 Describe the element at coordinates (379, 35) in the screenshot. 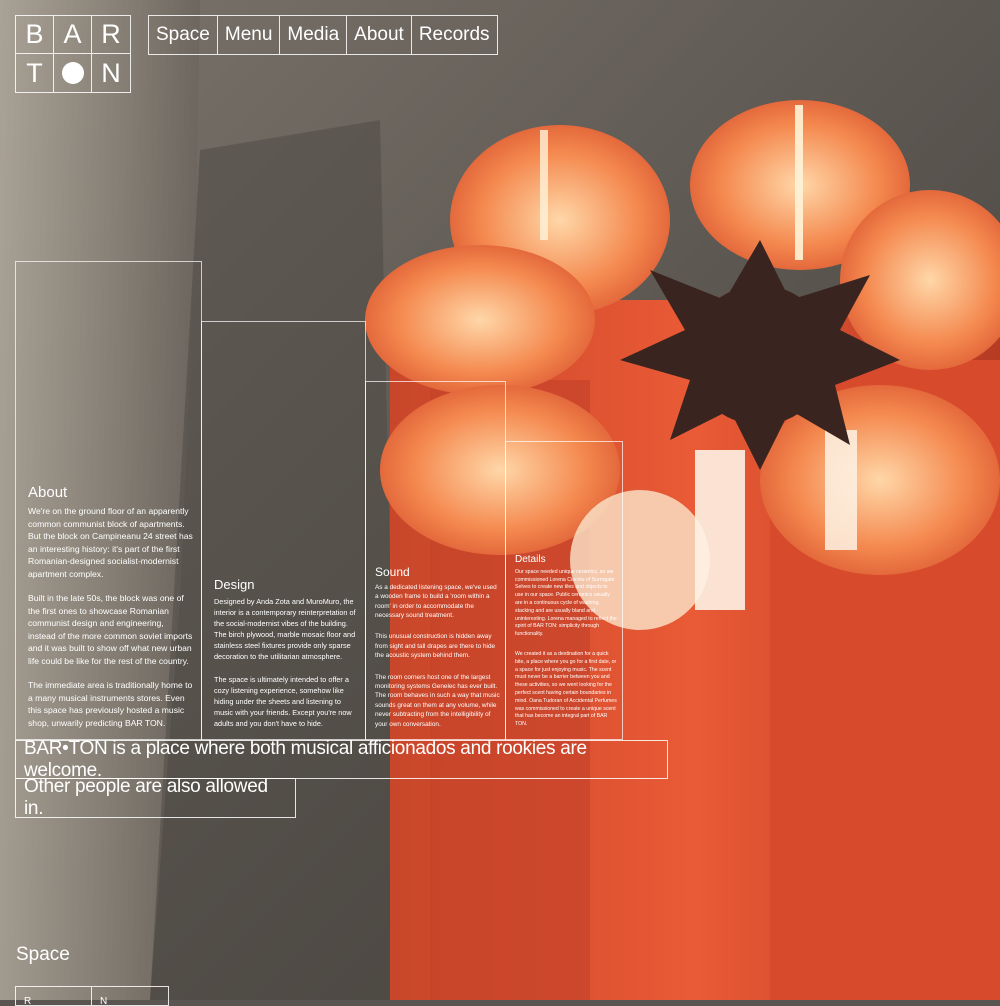

I see `nav-about: About` at that location.